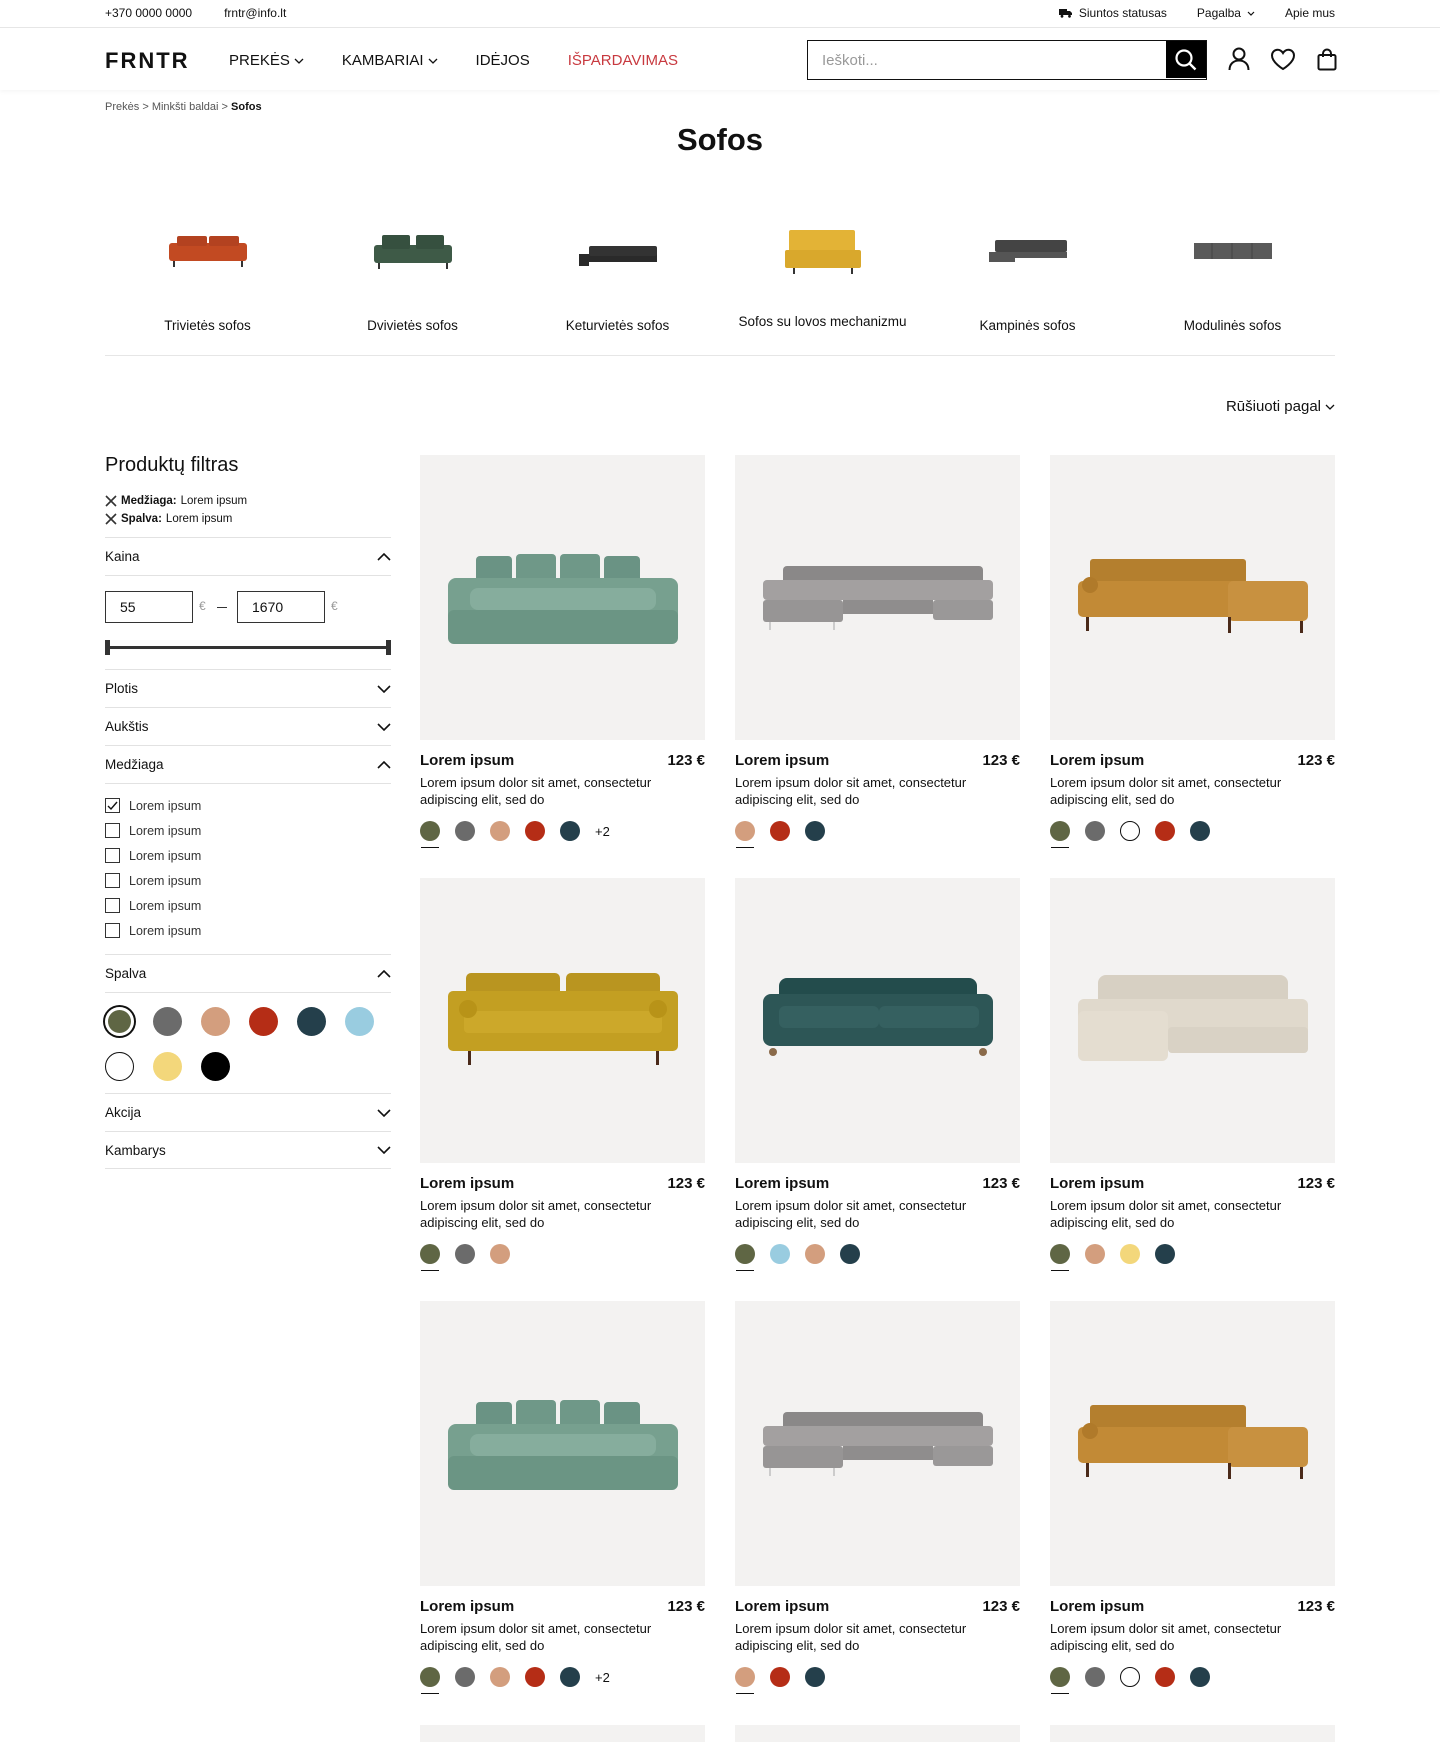 This screenshot has height=1742, width=1440. I want to click on shipping-status-link: Siuntos statusas, so click(1112, 13).